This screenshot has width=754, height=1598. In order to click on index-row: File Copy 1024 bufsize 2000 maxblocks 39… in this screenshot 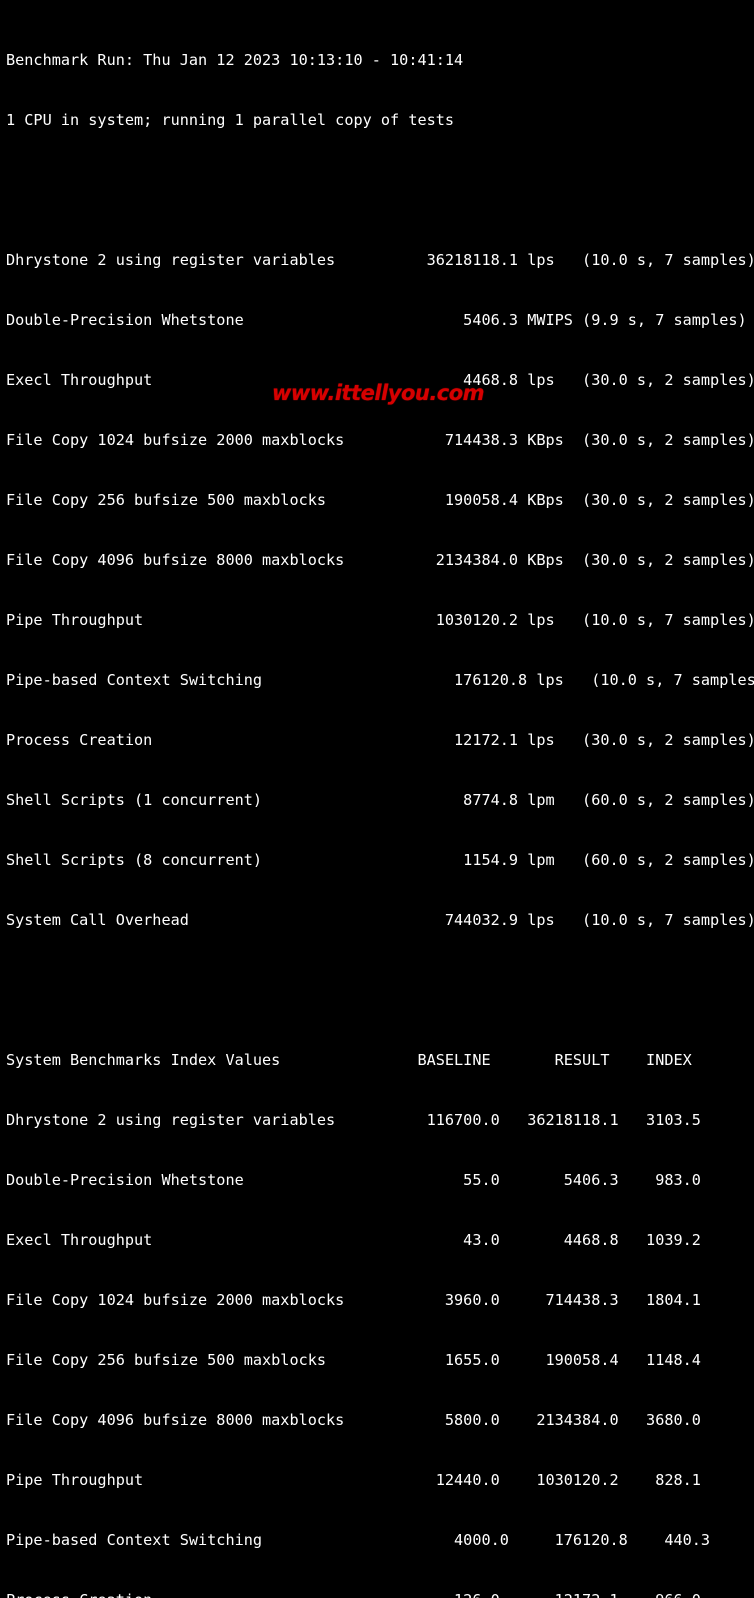, I will do `click(353, 1300)`.